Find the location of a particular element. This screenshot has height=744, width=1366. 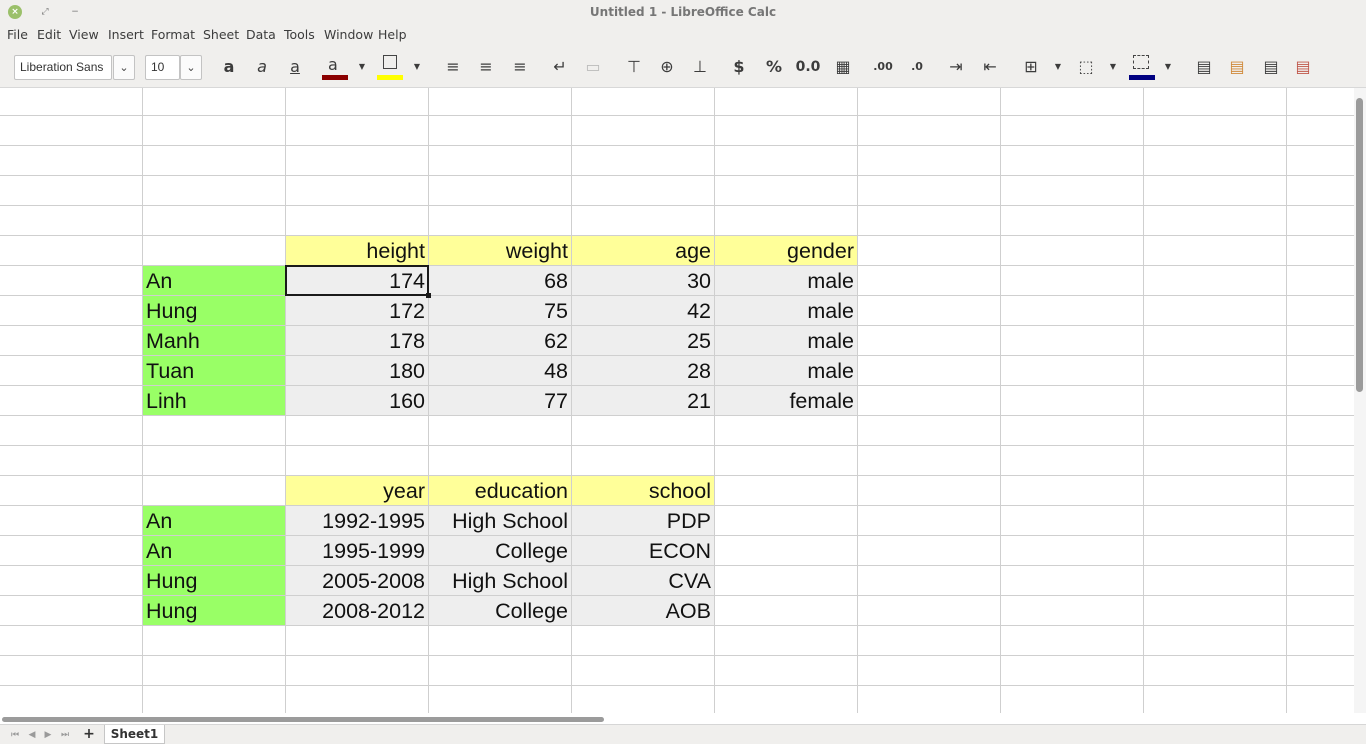

center-vertically-icon: ⊕ is located at coordinates (667, 67).